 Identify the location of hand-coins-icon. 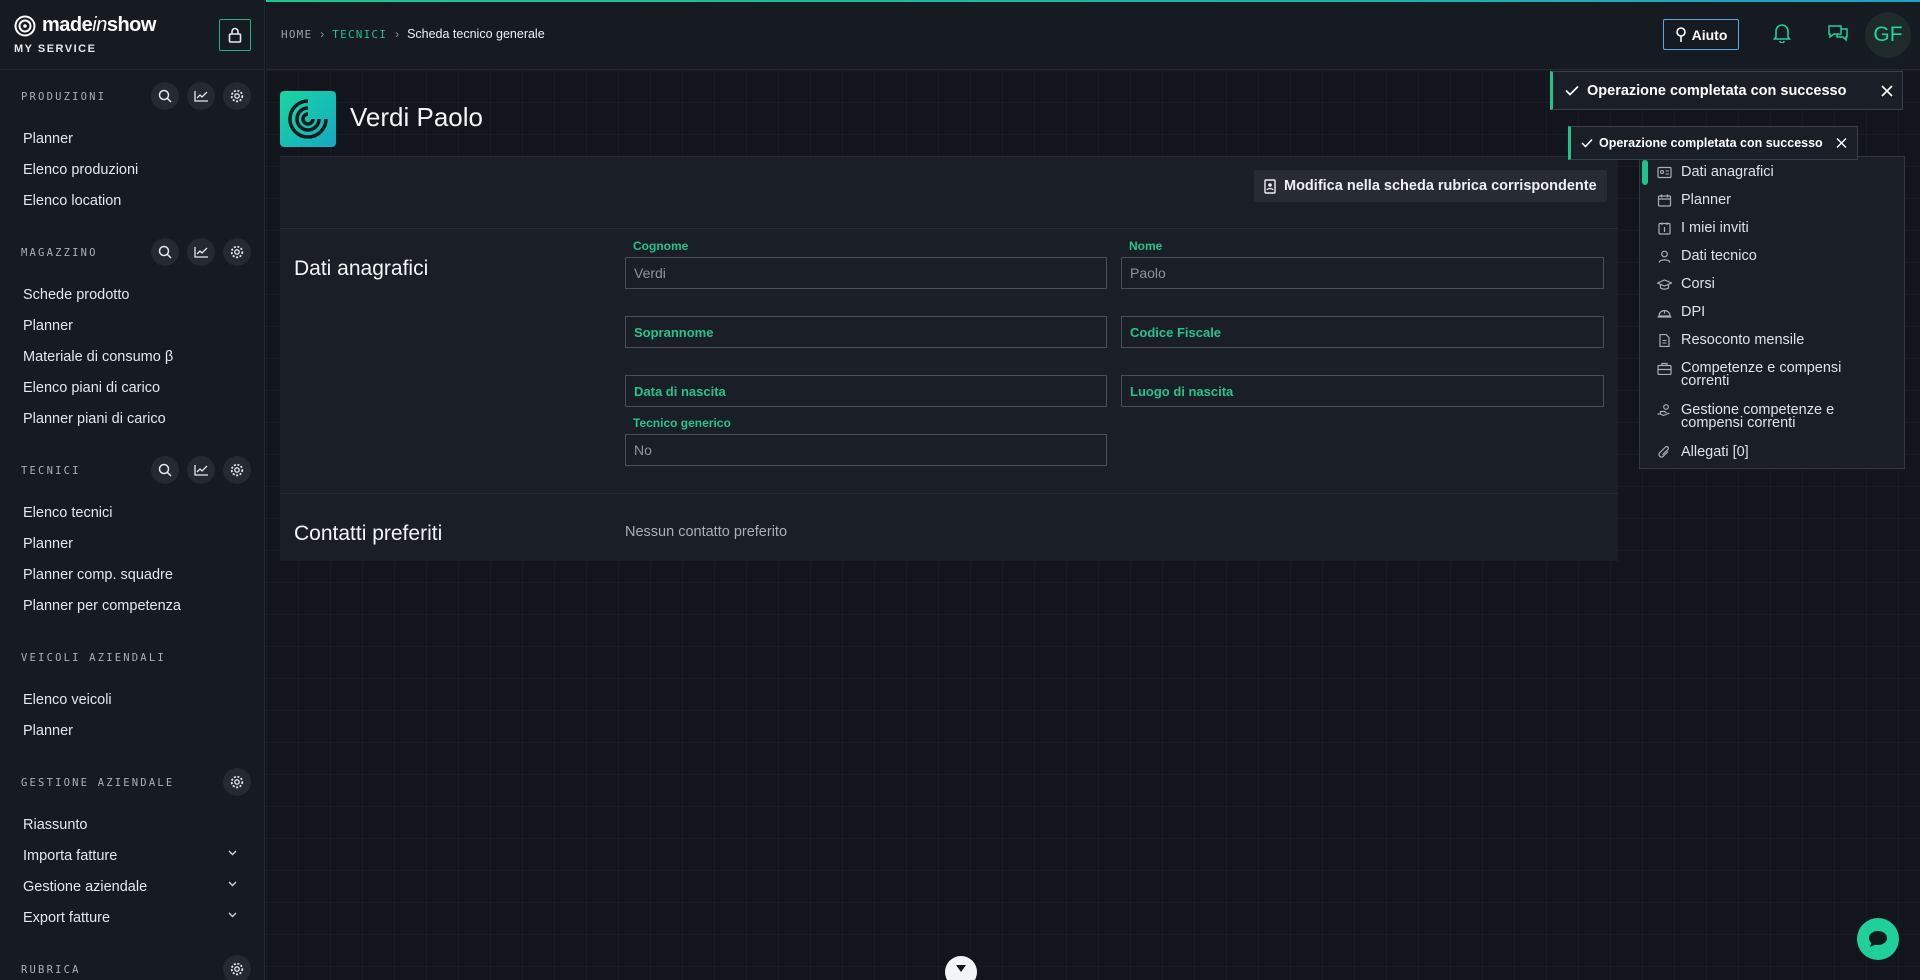
(1663, 410).